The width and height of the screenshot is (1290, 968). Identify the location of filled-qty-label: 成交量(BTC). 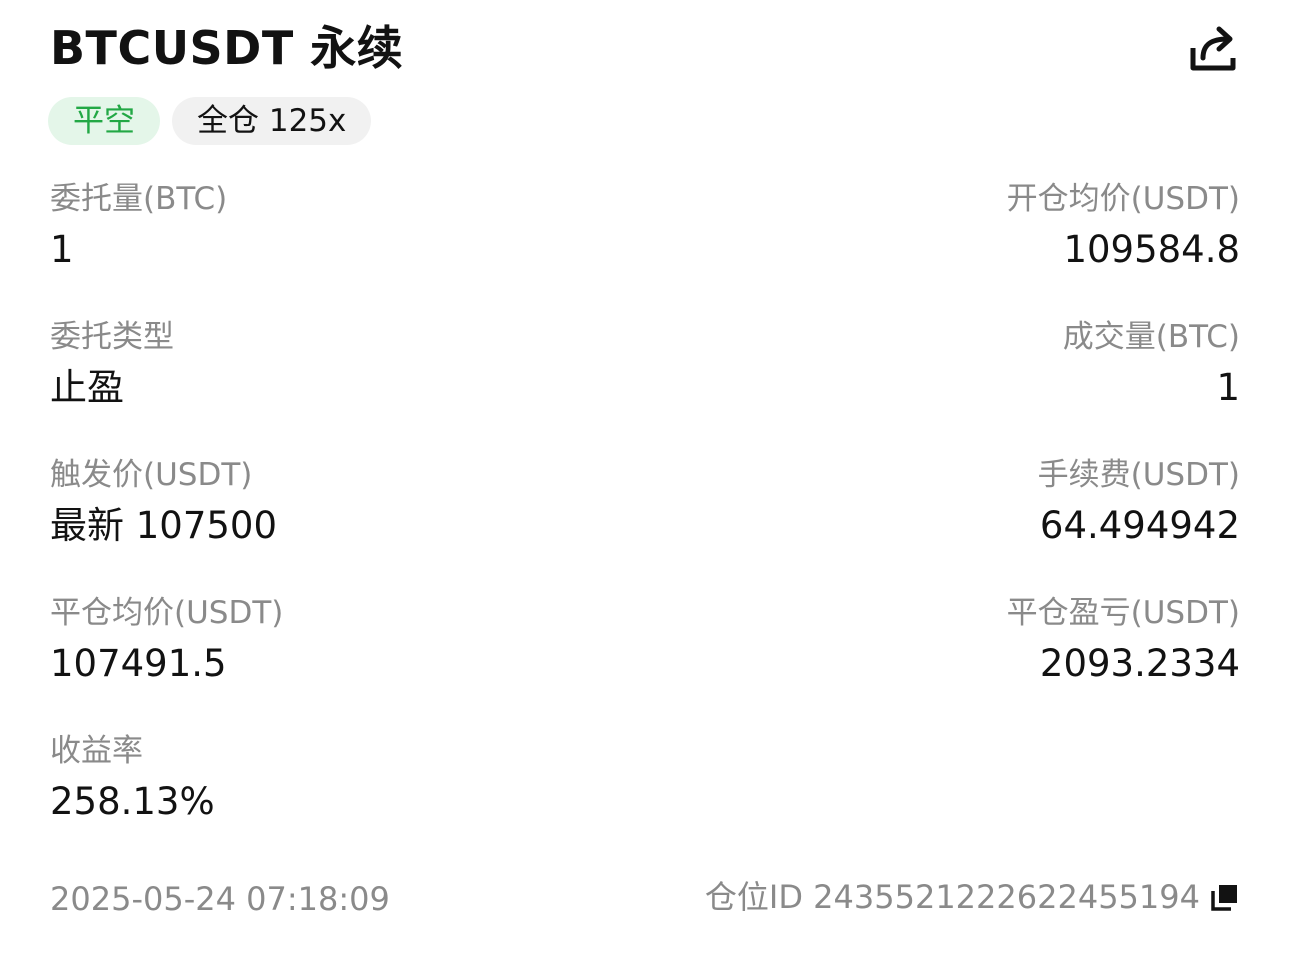
(1151, 337).